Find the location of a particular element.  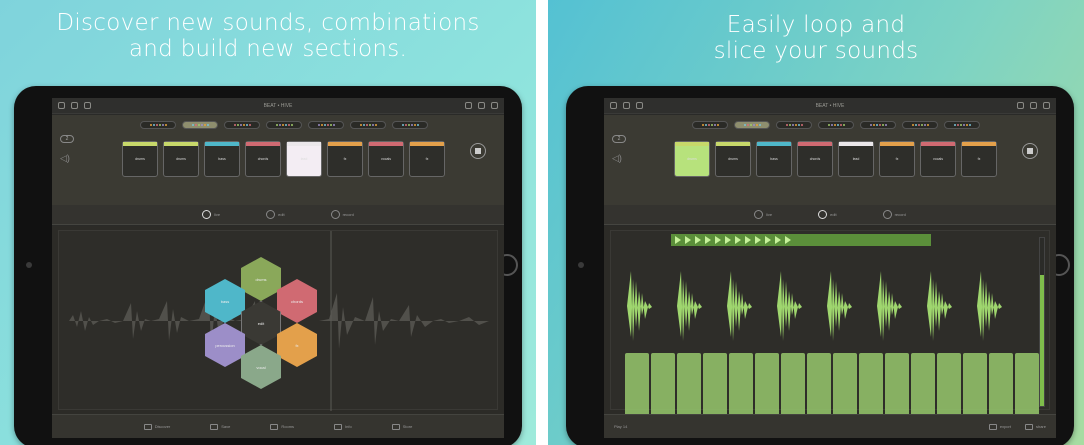

edit-icon is located at coordinates (271, 214).